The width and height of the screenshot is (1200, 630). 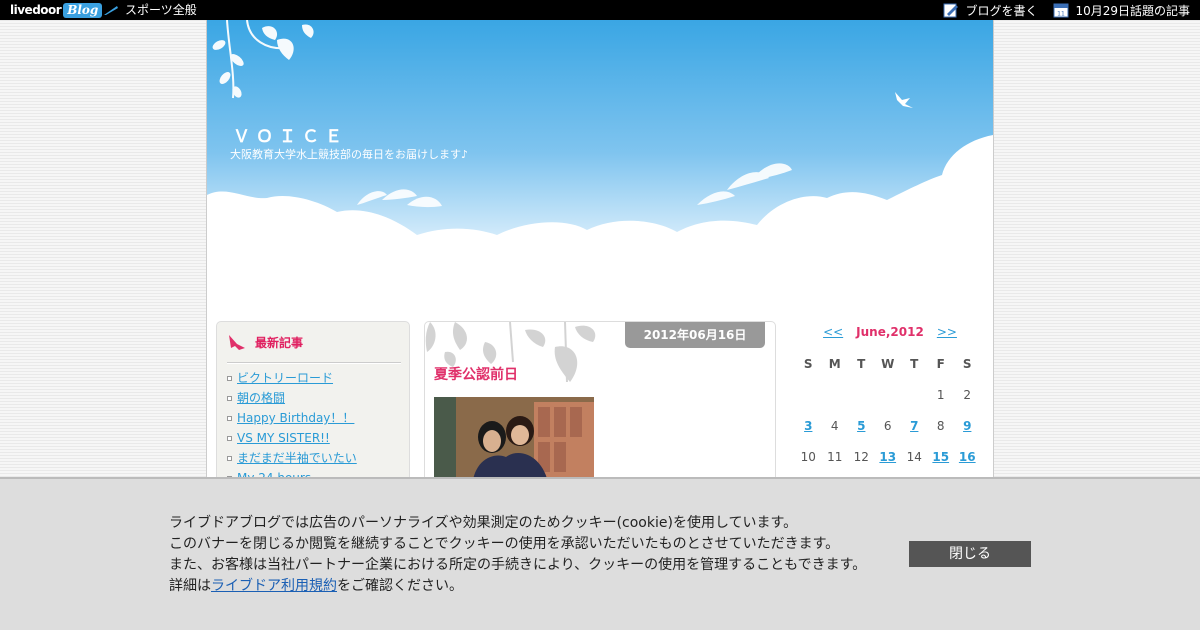 What do you see at coordinates (1062, 14) in the screenshot?
I see `svg-text: 11` at bounding box center [1062, 14].